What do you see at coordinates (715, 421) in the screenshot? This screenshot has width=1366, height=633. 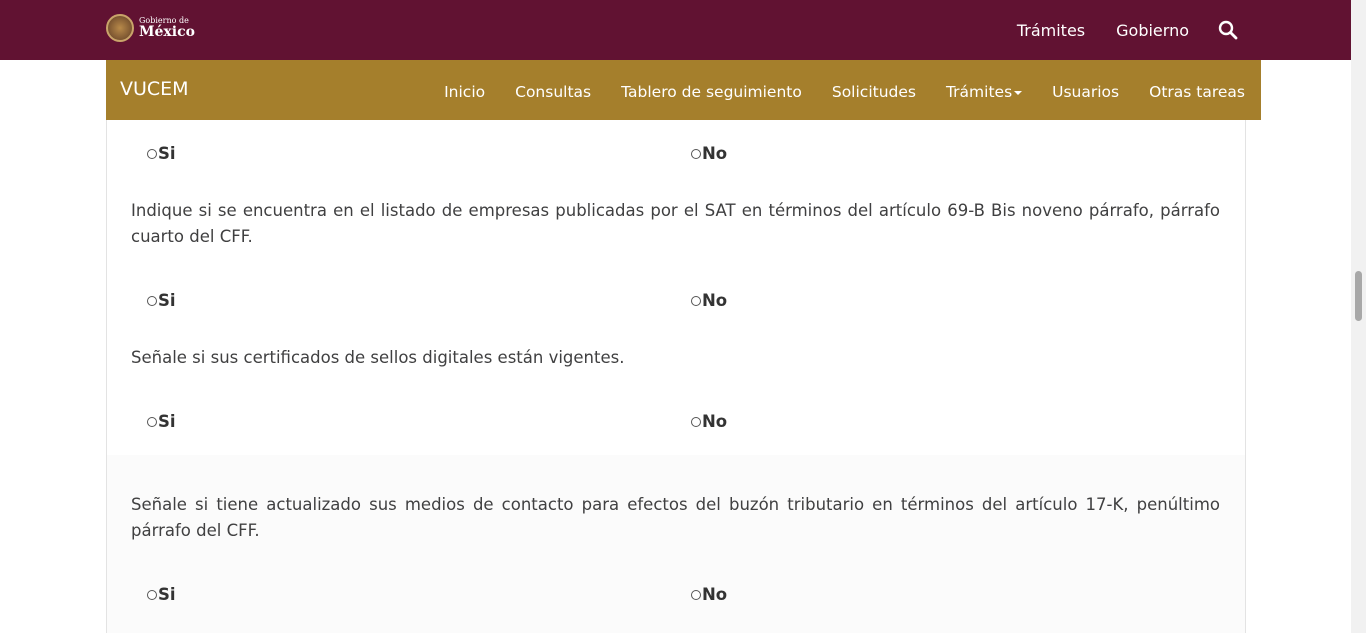 I see `q2-no-label: No` at bounding box center [715, 421].